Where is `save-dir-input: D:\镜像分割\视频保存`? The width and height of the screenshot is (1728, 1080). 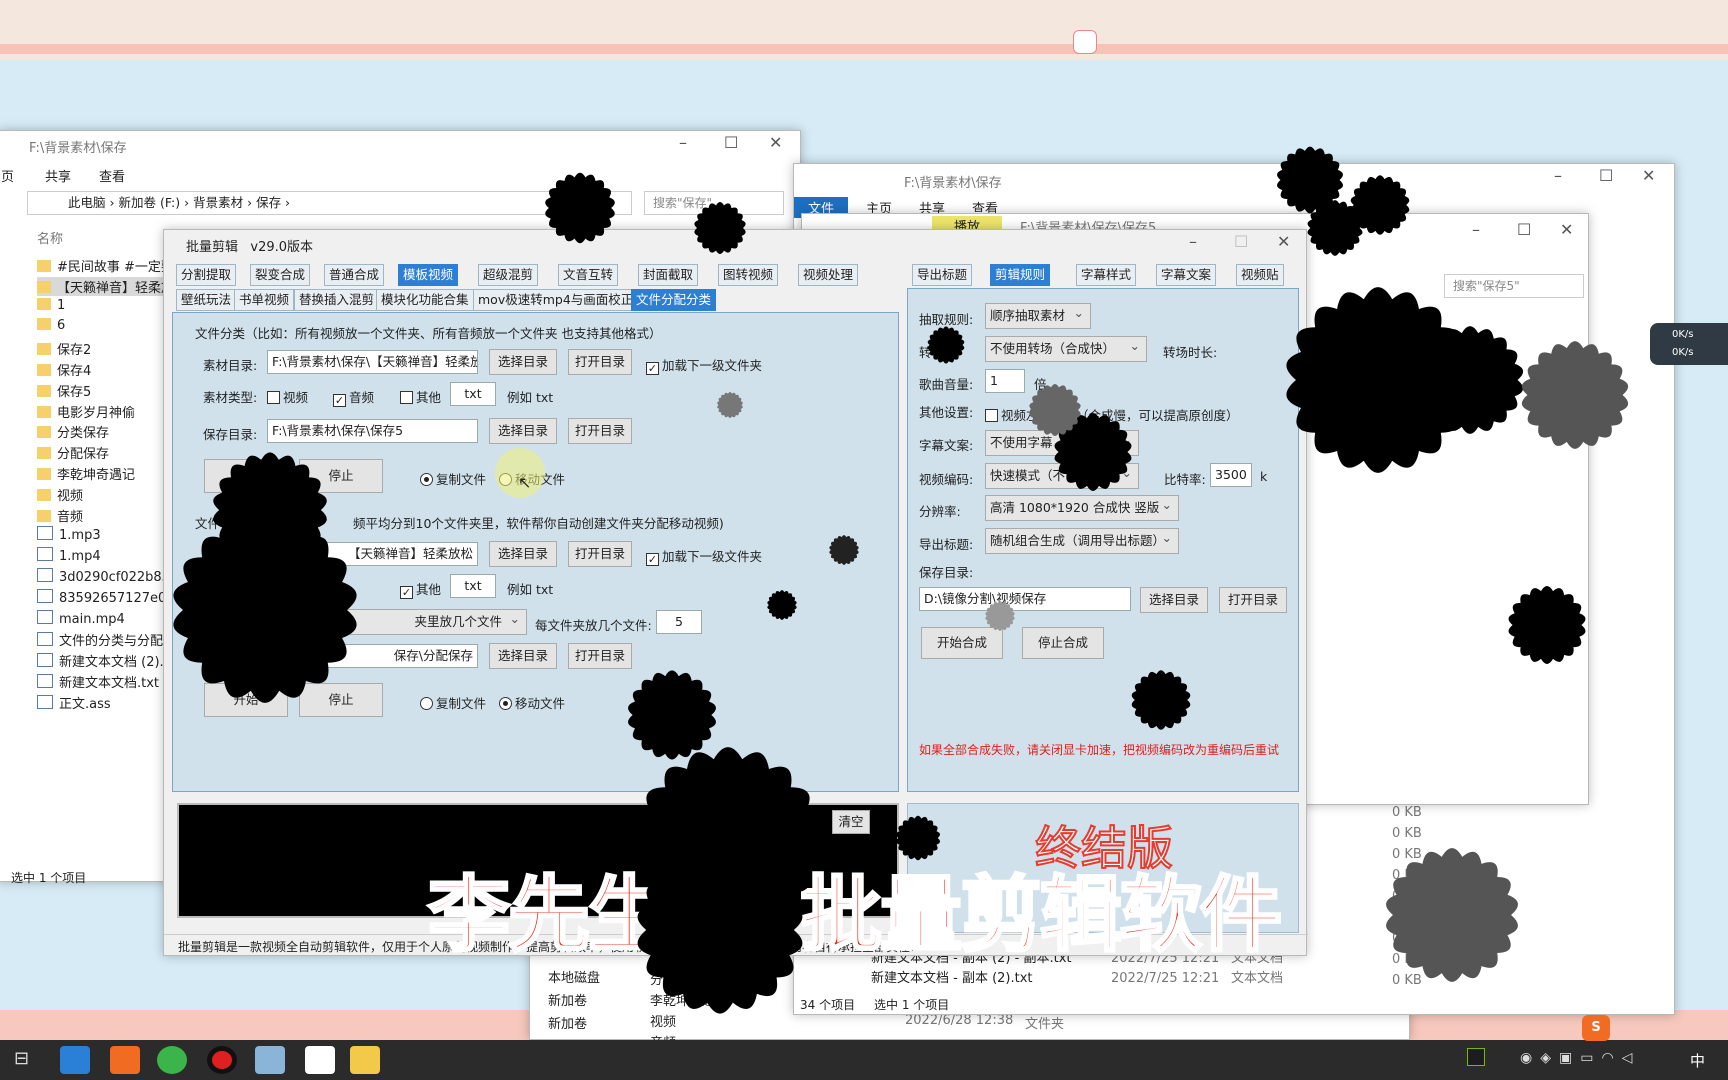 save-dir-input: D:\镜像分割\视频保存 is located at coordinates (1025, 599).